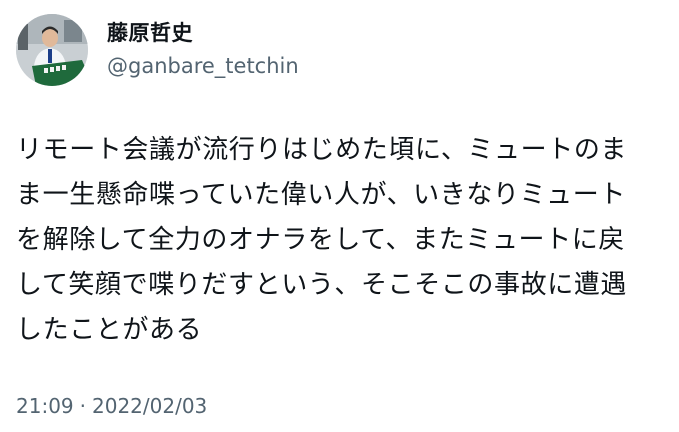 The image size is (679, 432). What do you see at coordinates (321, 195) in the screenshot?
I see `tweet-text-line: ま一生懸命喋っていた偉い人が、いきなりミュート` at bounding box center [321, 195].